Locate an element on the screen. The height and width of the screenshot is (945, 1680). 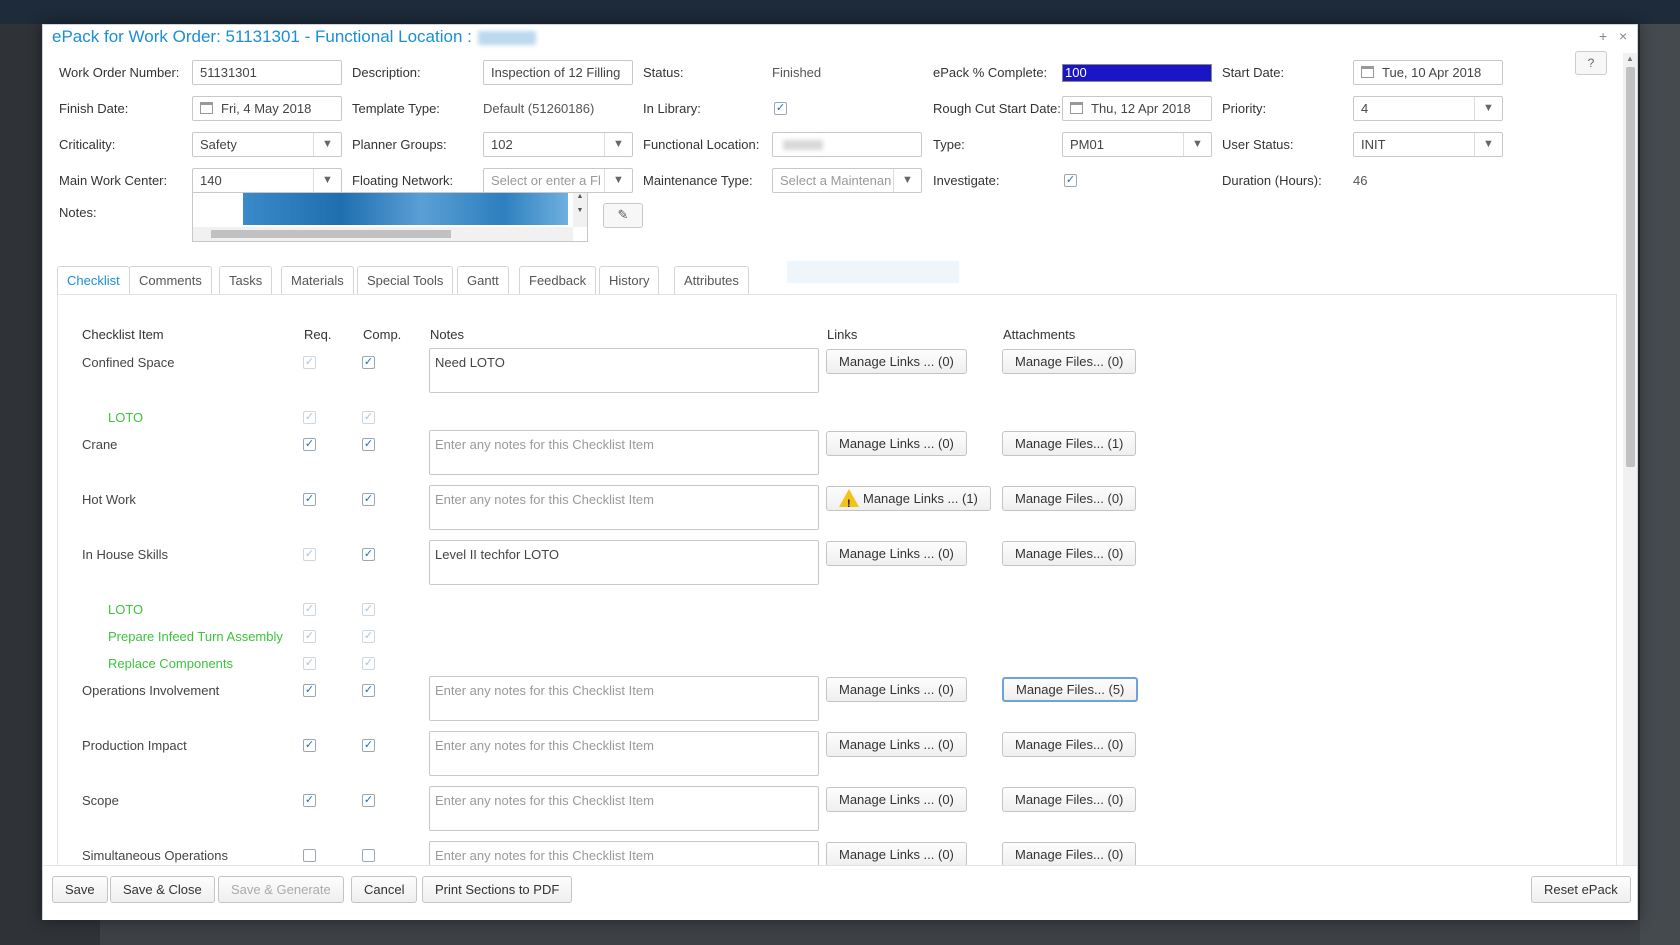
close-icon: × is located at coordinates (1623, 36).